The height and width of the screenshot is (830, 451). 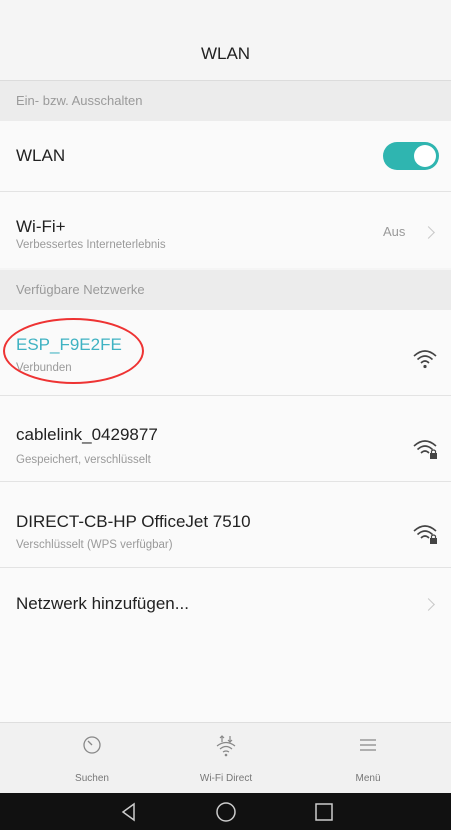 What do you see at coordinates (94, 545) in the screenshot?
I see `network-status: Verschlüsselt (WPS verfügbar)` at bounding box center [94, 545].